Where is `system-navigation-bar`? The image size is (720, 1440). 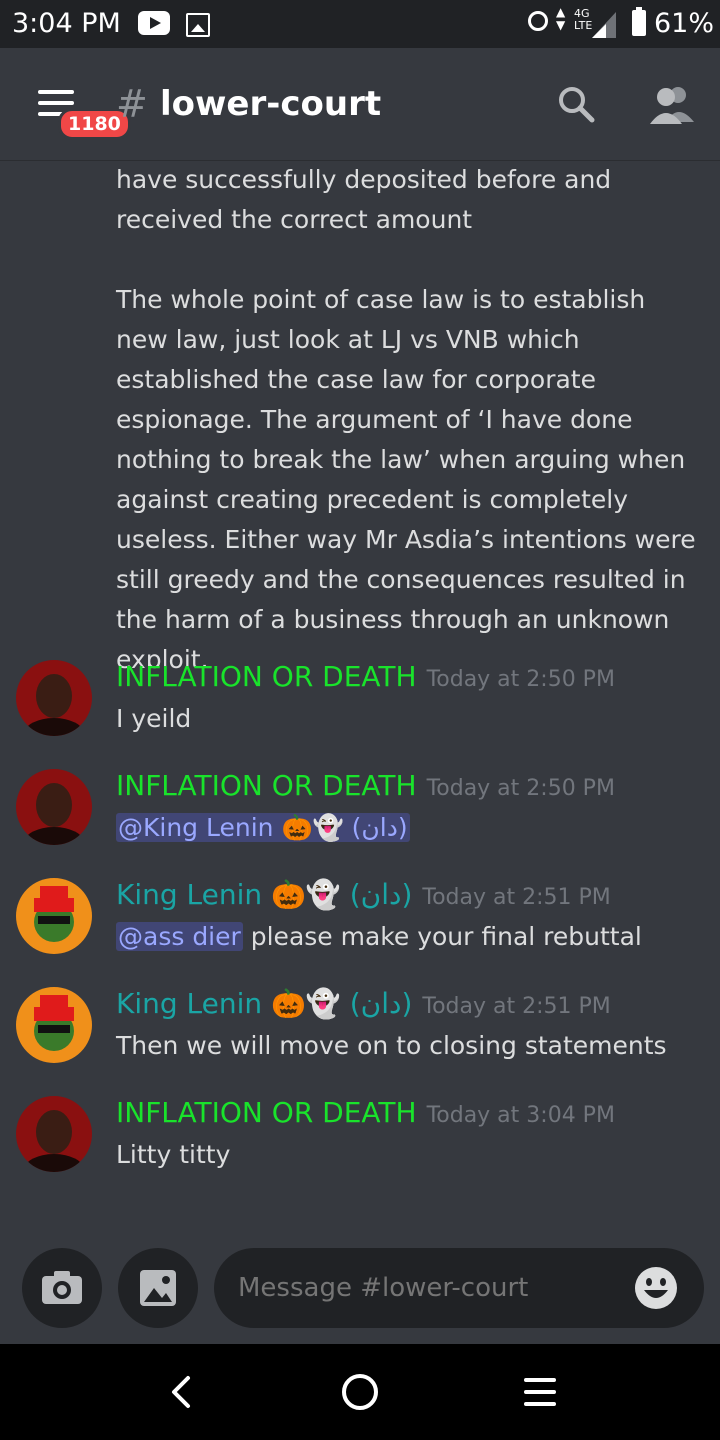
system-navigation-bar is located at coordinates (360, 1392).